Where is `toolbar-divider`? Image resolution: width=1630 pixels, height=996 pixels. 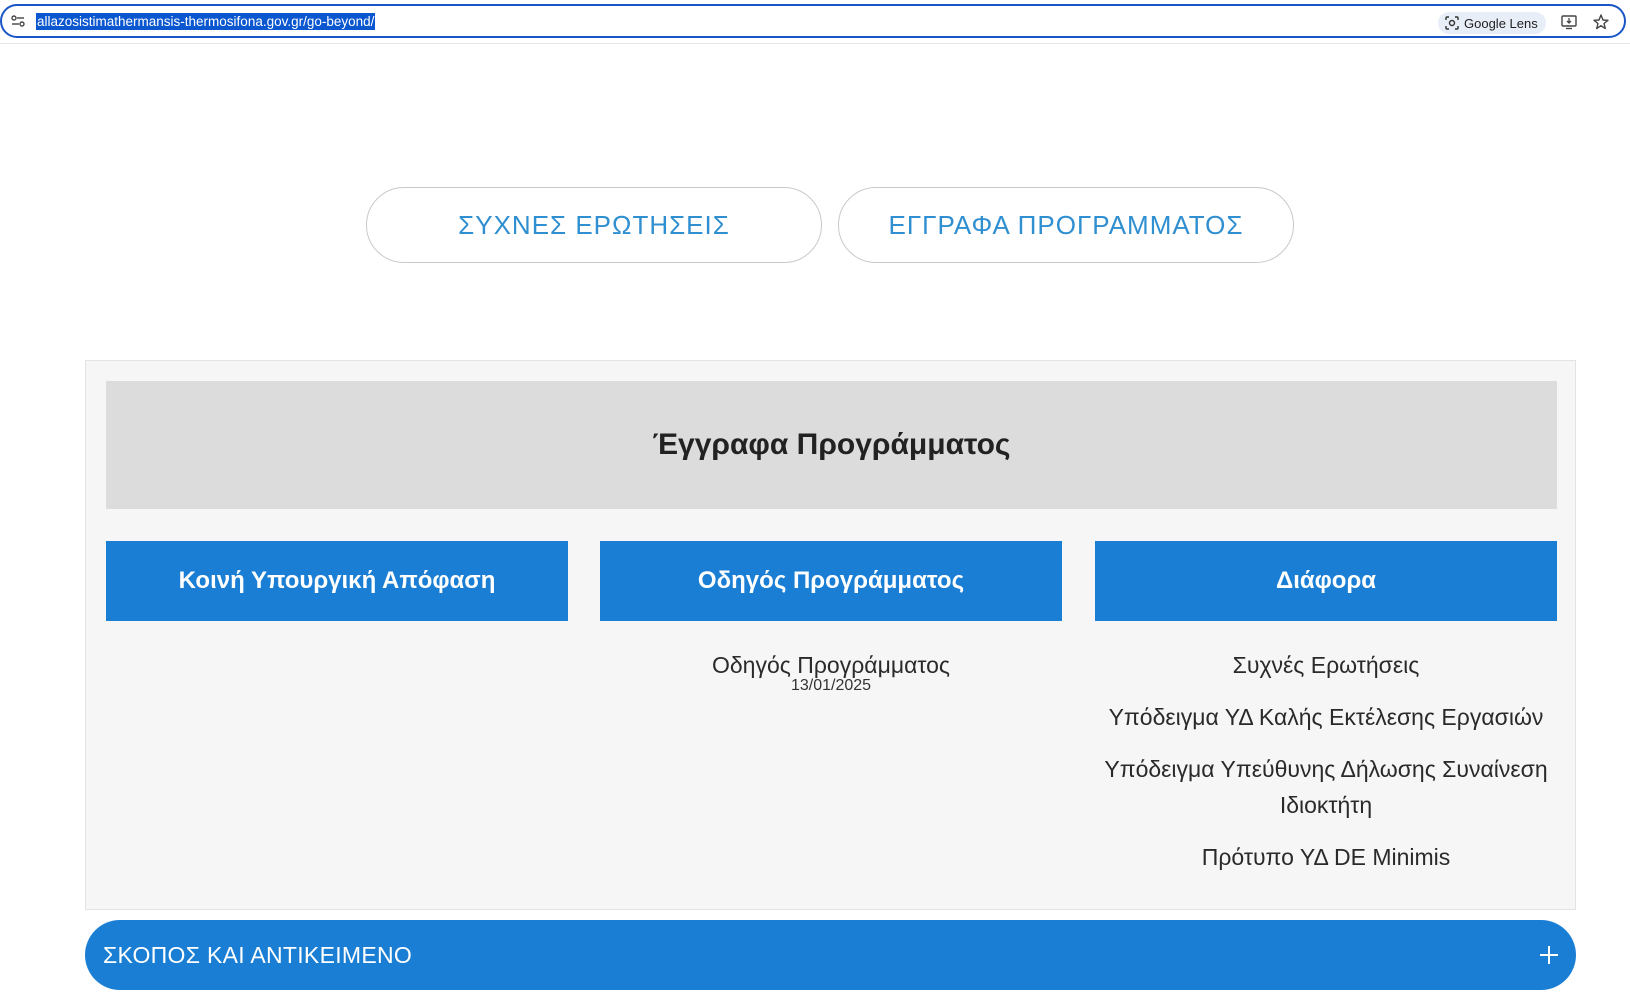 toolbar-divider is located at coordinates (815, 43).